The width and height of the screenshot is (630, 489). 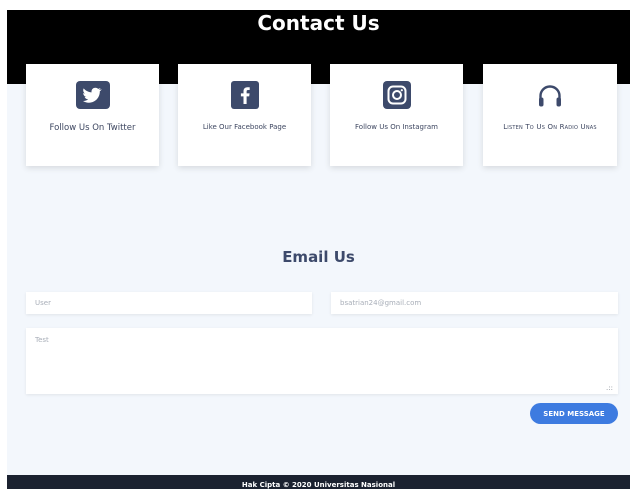 I want to click on email-section-title: Email Us, so click(x=318, y=257).